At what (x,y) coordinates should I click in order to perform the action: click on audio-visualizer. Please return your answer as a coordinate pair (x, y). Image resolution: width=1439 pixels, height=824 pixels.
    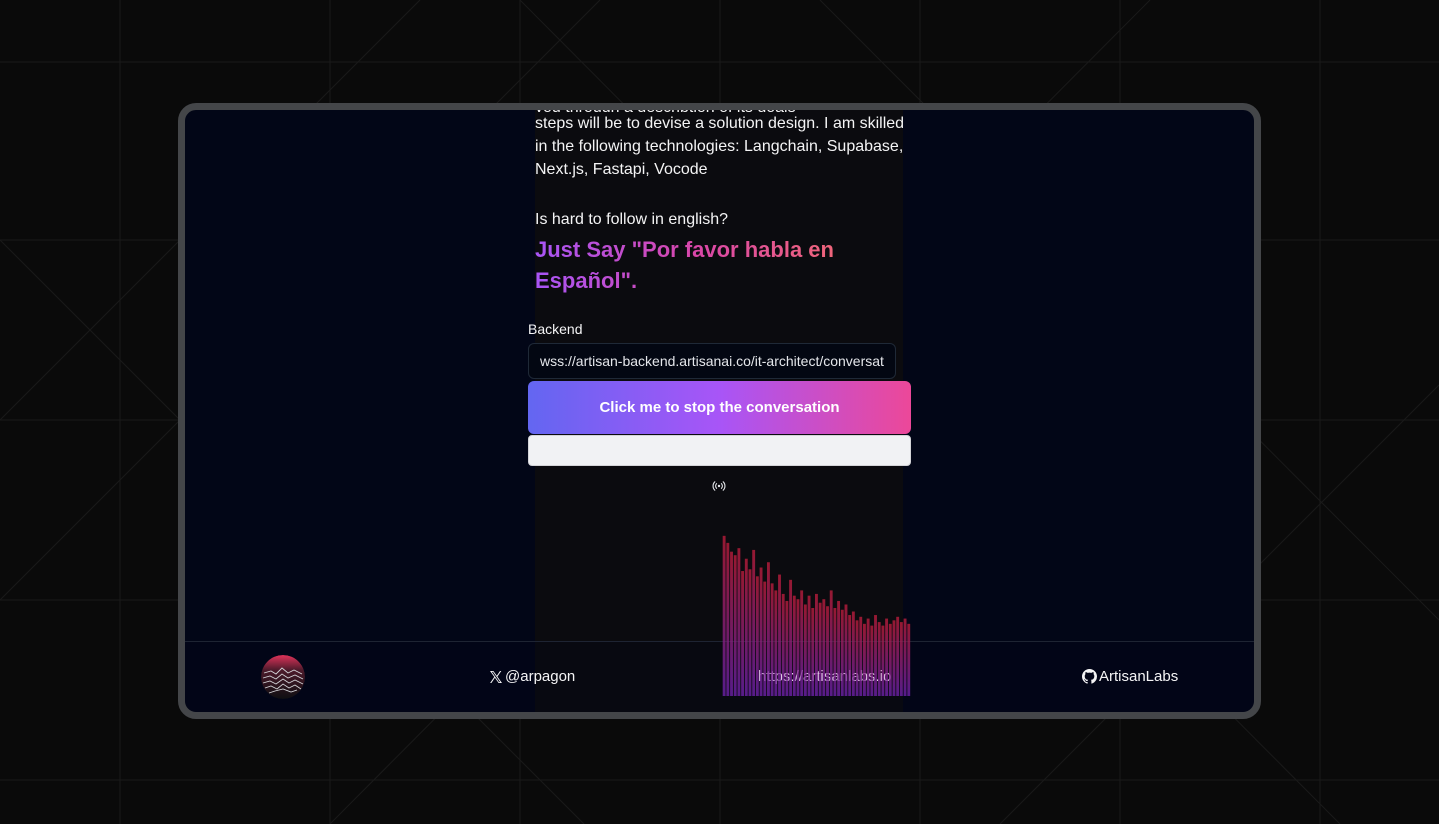
    Looking at the image, I should click on (816, 615).